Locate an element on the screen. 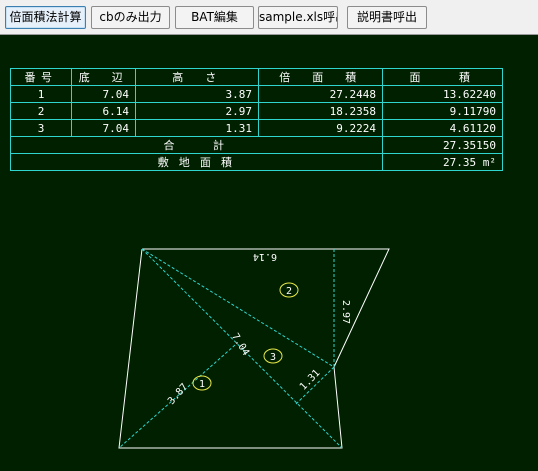 Image resolution: width=538 pixels, height=471 pixels. bat-edit-button: BAT編集 is located at coordinates (214, 17).